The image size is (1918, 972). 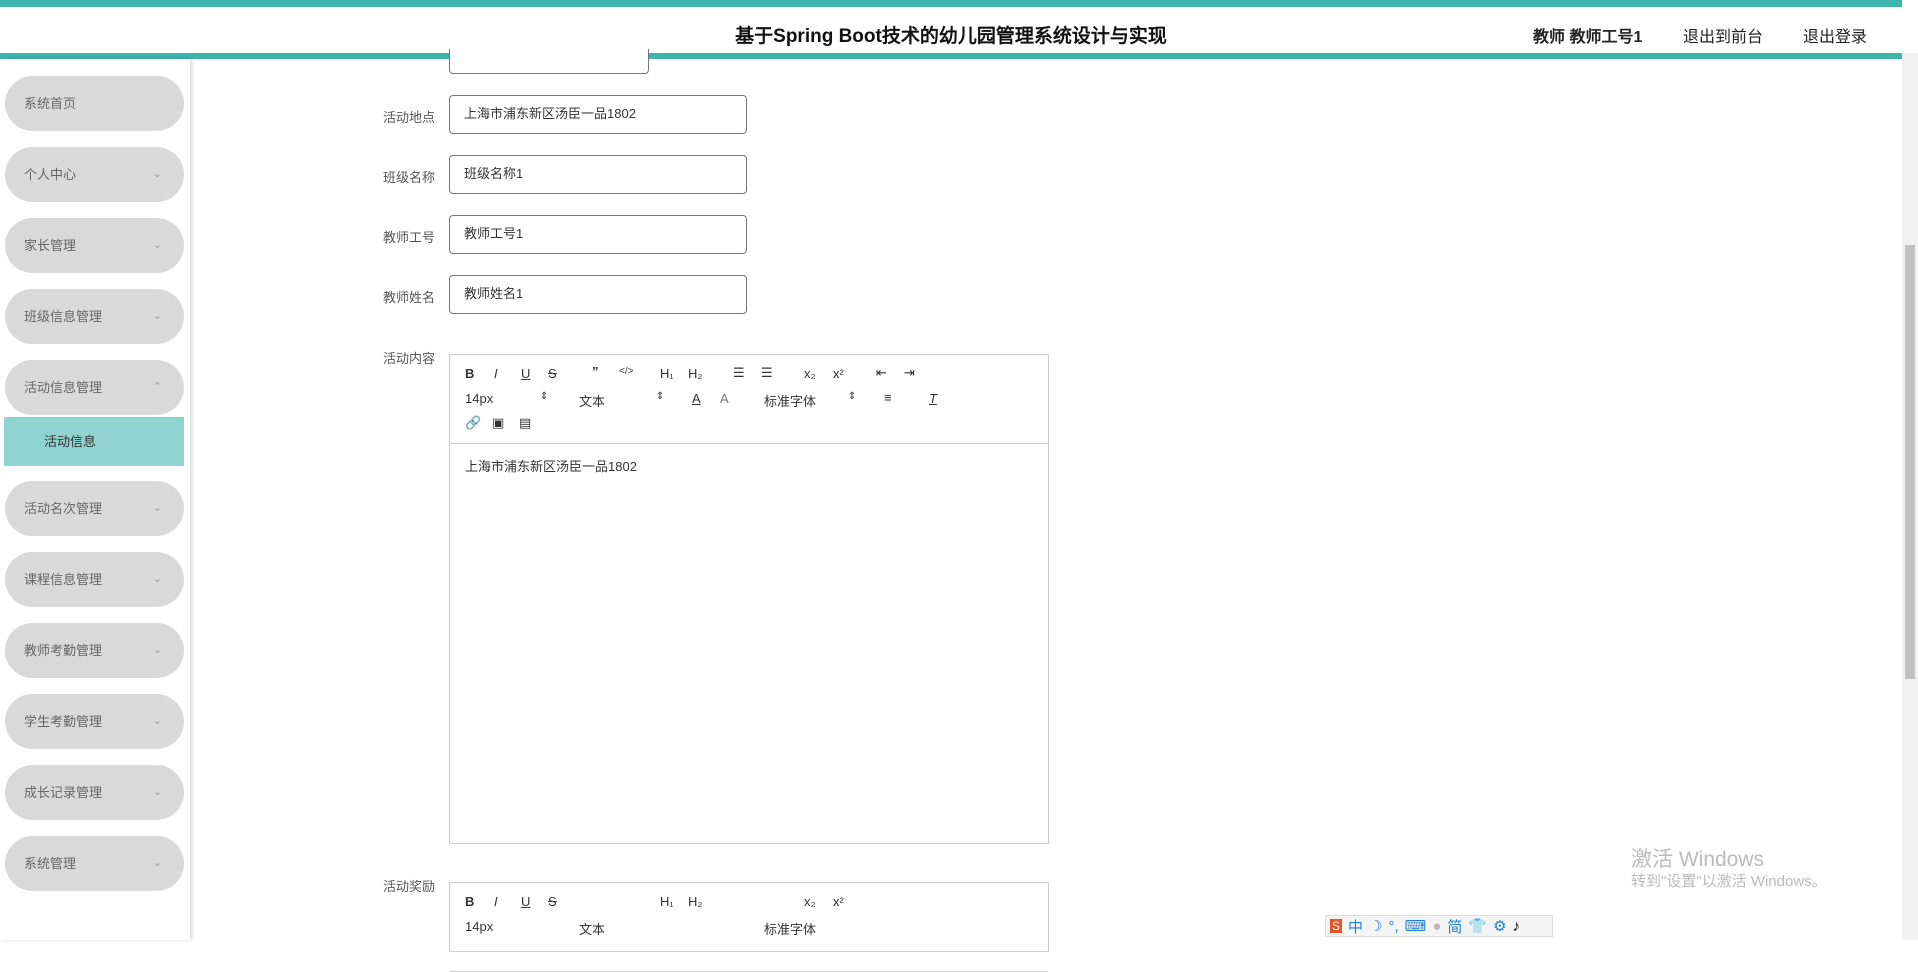 I want to click on sidebar-item-label: 教师考勤管理, so click(x=63, y=650).